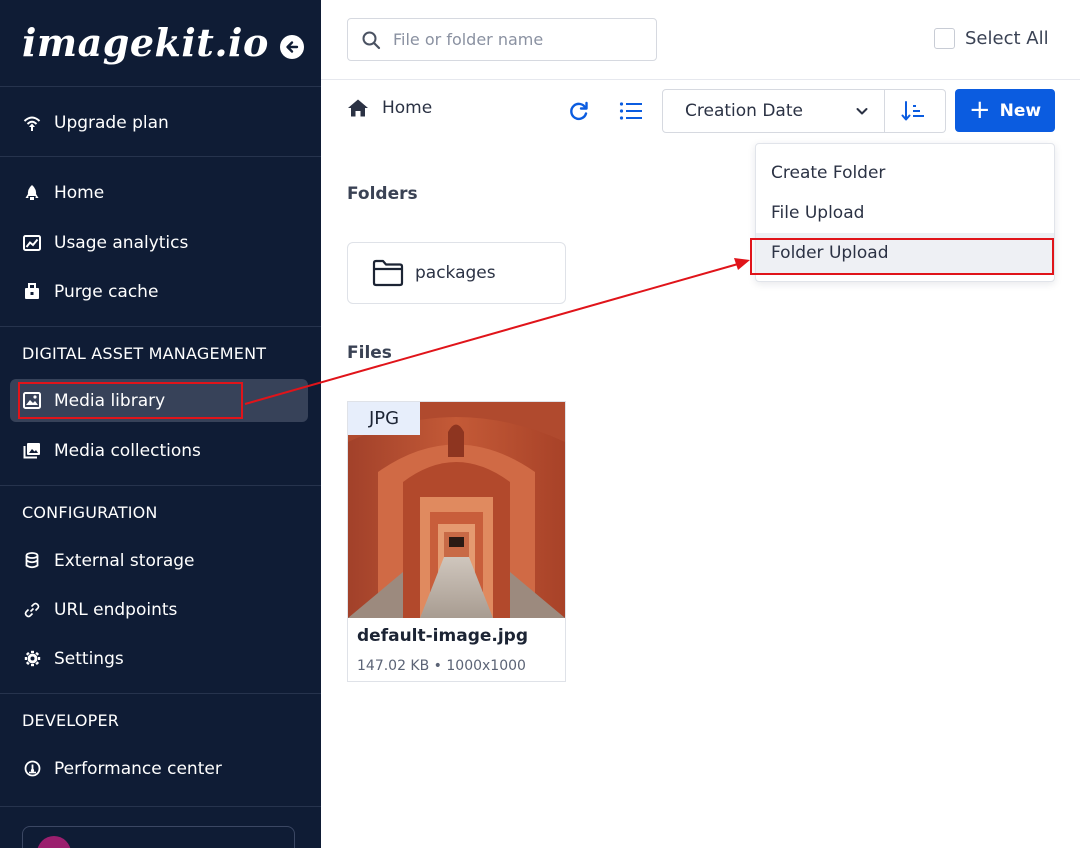  What do you see at coordinates (130, 400) in the screenshot?
I see `annotation-highlight-media-library` at bounding box center [130, 400].